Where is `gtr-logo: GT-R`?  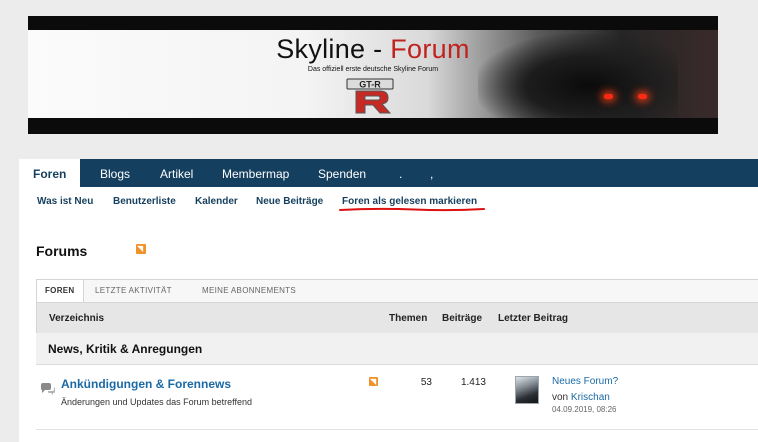 gtr-logo: GT-R is located at coordinates (370, 96).